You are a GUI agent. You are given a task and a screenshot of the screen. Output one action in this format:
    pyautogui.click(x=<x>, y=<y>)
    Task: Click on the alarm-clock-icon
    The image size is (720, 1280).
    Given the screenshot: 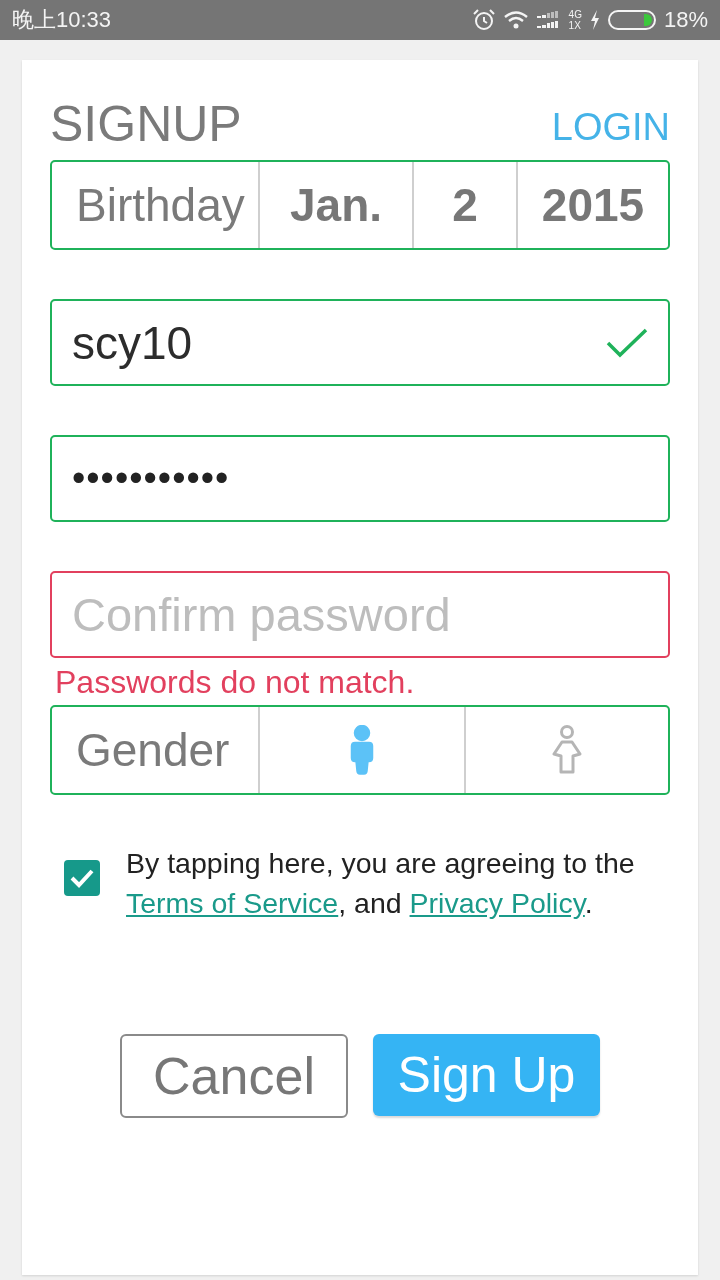 What is the action you would take?
    pyautogui.click(x=483, y=20)
    